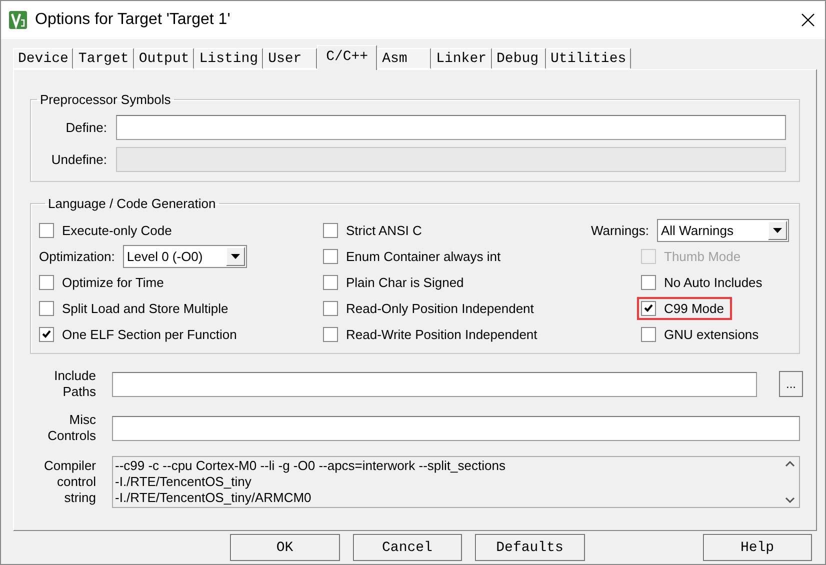  What do you see at coordinates (135, 308) in the screenshot?
I see `checkbox: Split Load and Store Multiple` at bounding box center [135, 308].